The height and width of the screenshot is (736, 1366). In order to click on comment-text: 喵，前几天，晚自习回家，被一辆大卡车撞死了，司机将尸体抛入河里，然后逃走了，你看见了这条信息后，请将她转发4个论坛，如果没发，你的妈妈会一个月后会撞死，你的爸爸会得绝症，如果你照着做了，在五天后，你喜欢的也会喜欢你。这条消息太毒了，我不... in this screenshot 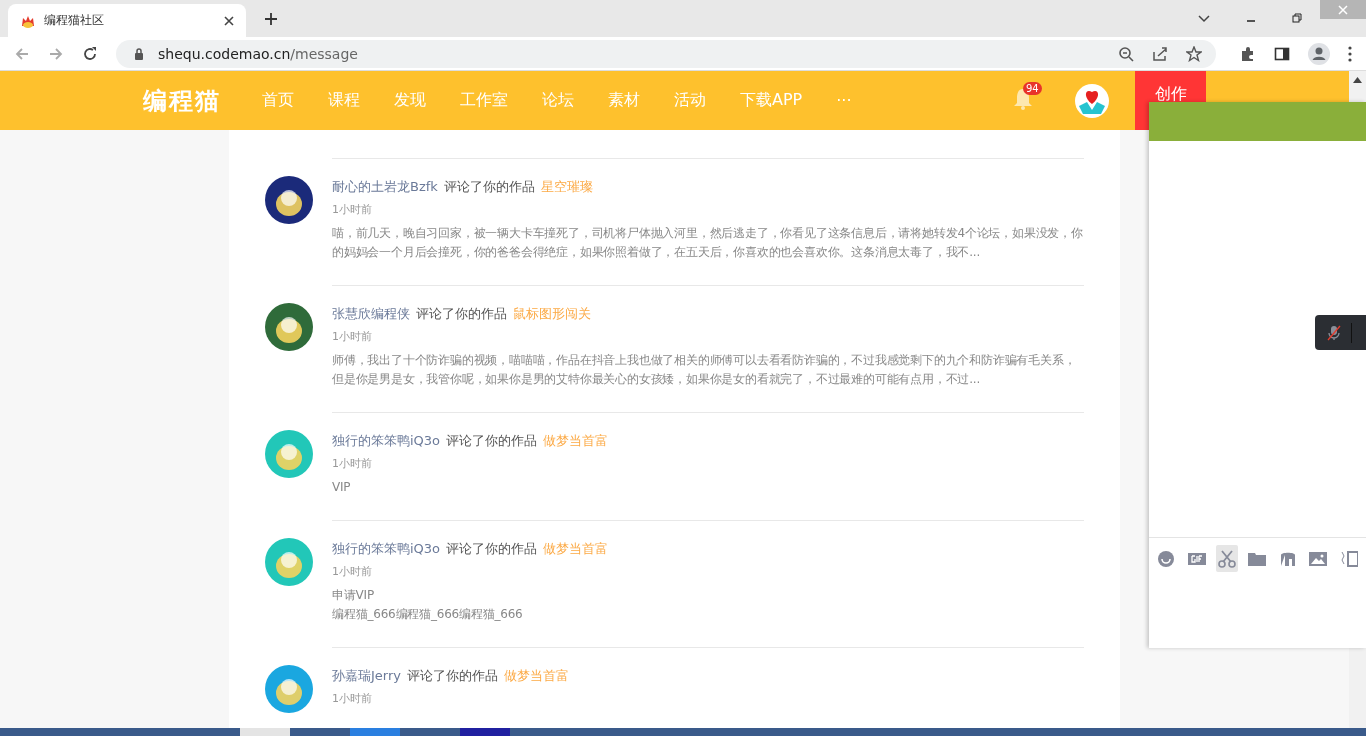, I will do `click(708, 243)`.